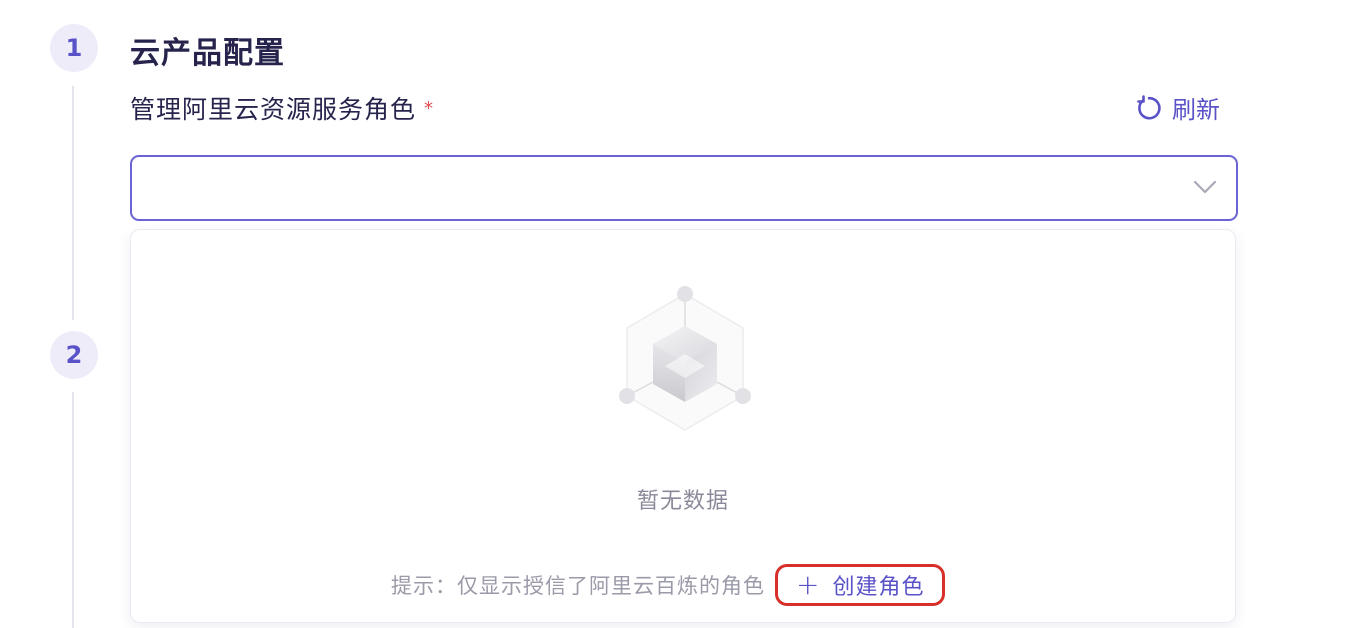 The image size is (1356, 628). What do you see at coordinates (207, 53) in the screenshot?
I see `section-title: 云产品配置` at bounding box center [207, 53].